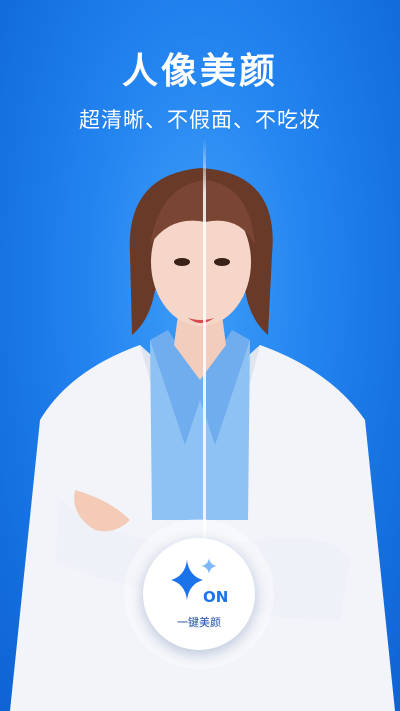 The width and height of the screenshot is (400, 711). What do you see at coordinates (182, 262) in the screenshot?
I see `left-eye` at bounding box center [182, 262].